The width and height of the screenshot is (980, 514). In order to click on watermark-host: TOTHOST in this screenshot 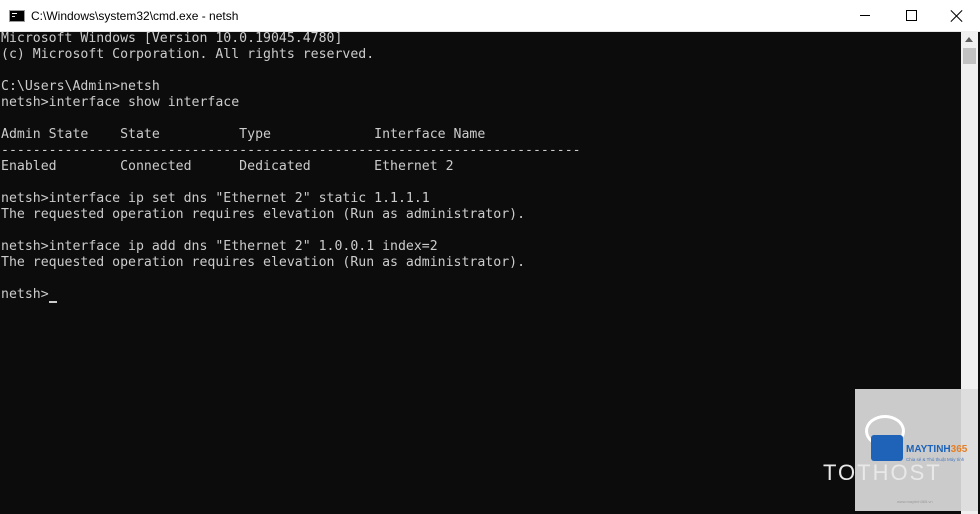, I will do `click(882, 472)`.